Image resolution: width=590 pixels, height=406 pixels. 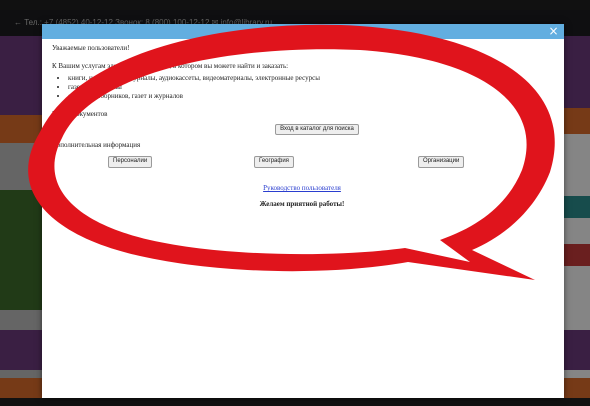 I want to click on catalog-button-row: Вход в каталог для поиска, so click(x=302, y=129).